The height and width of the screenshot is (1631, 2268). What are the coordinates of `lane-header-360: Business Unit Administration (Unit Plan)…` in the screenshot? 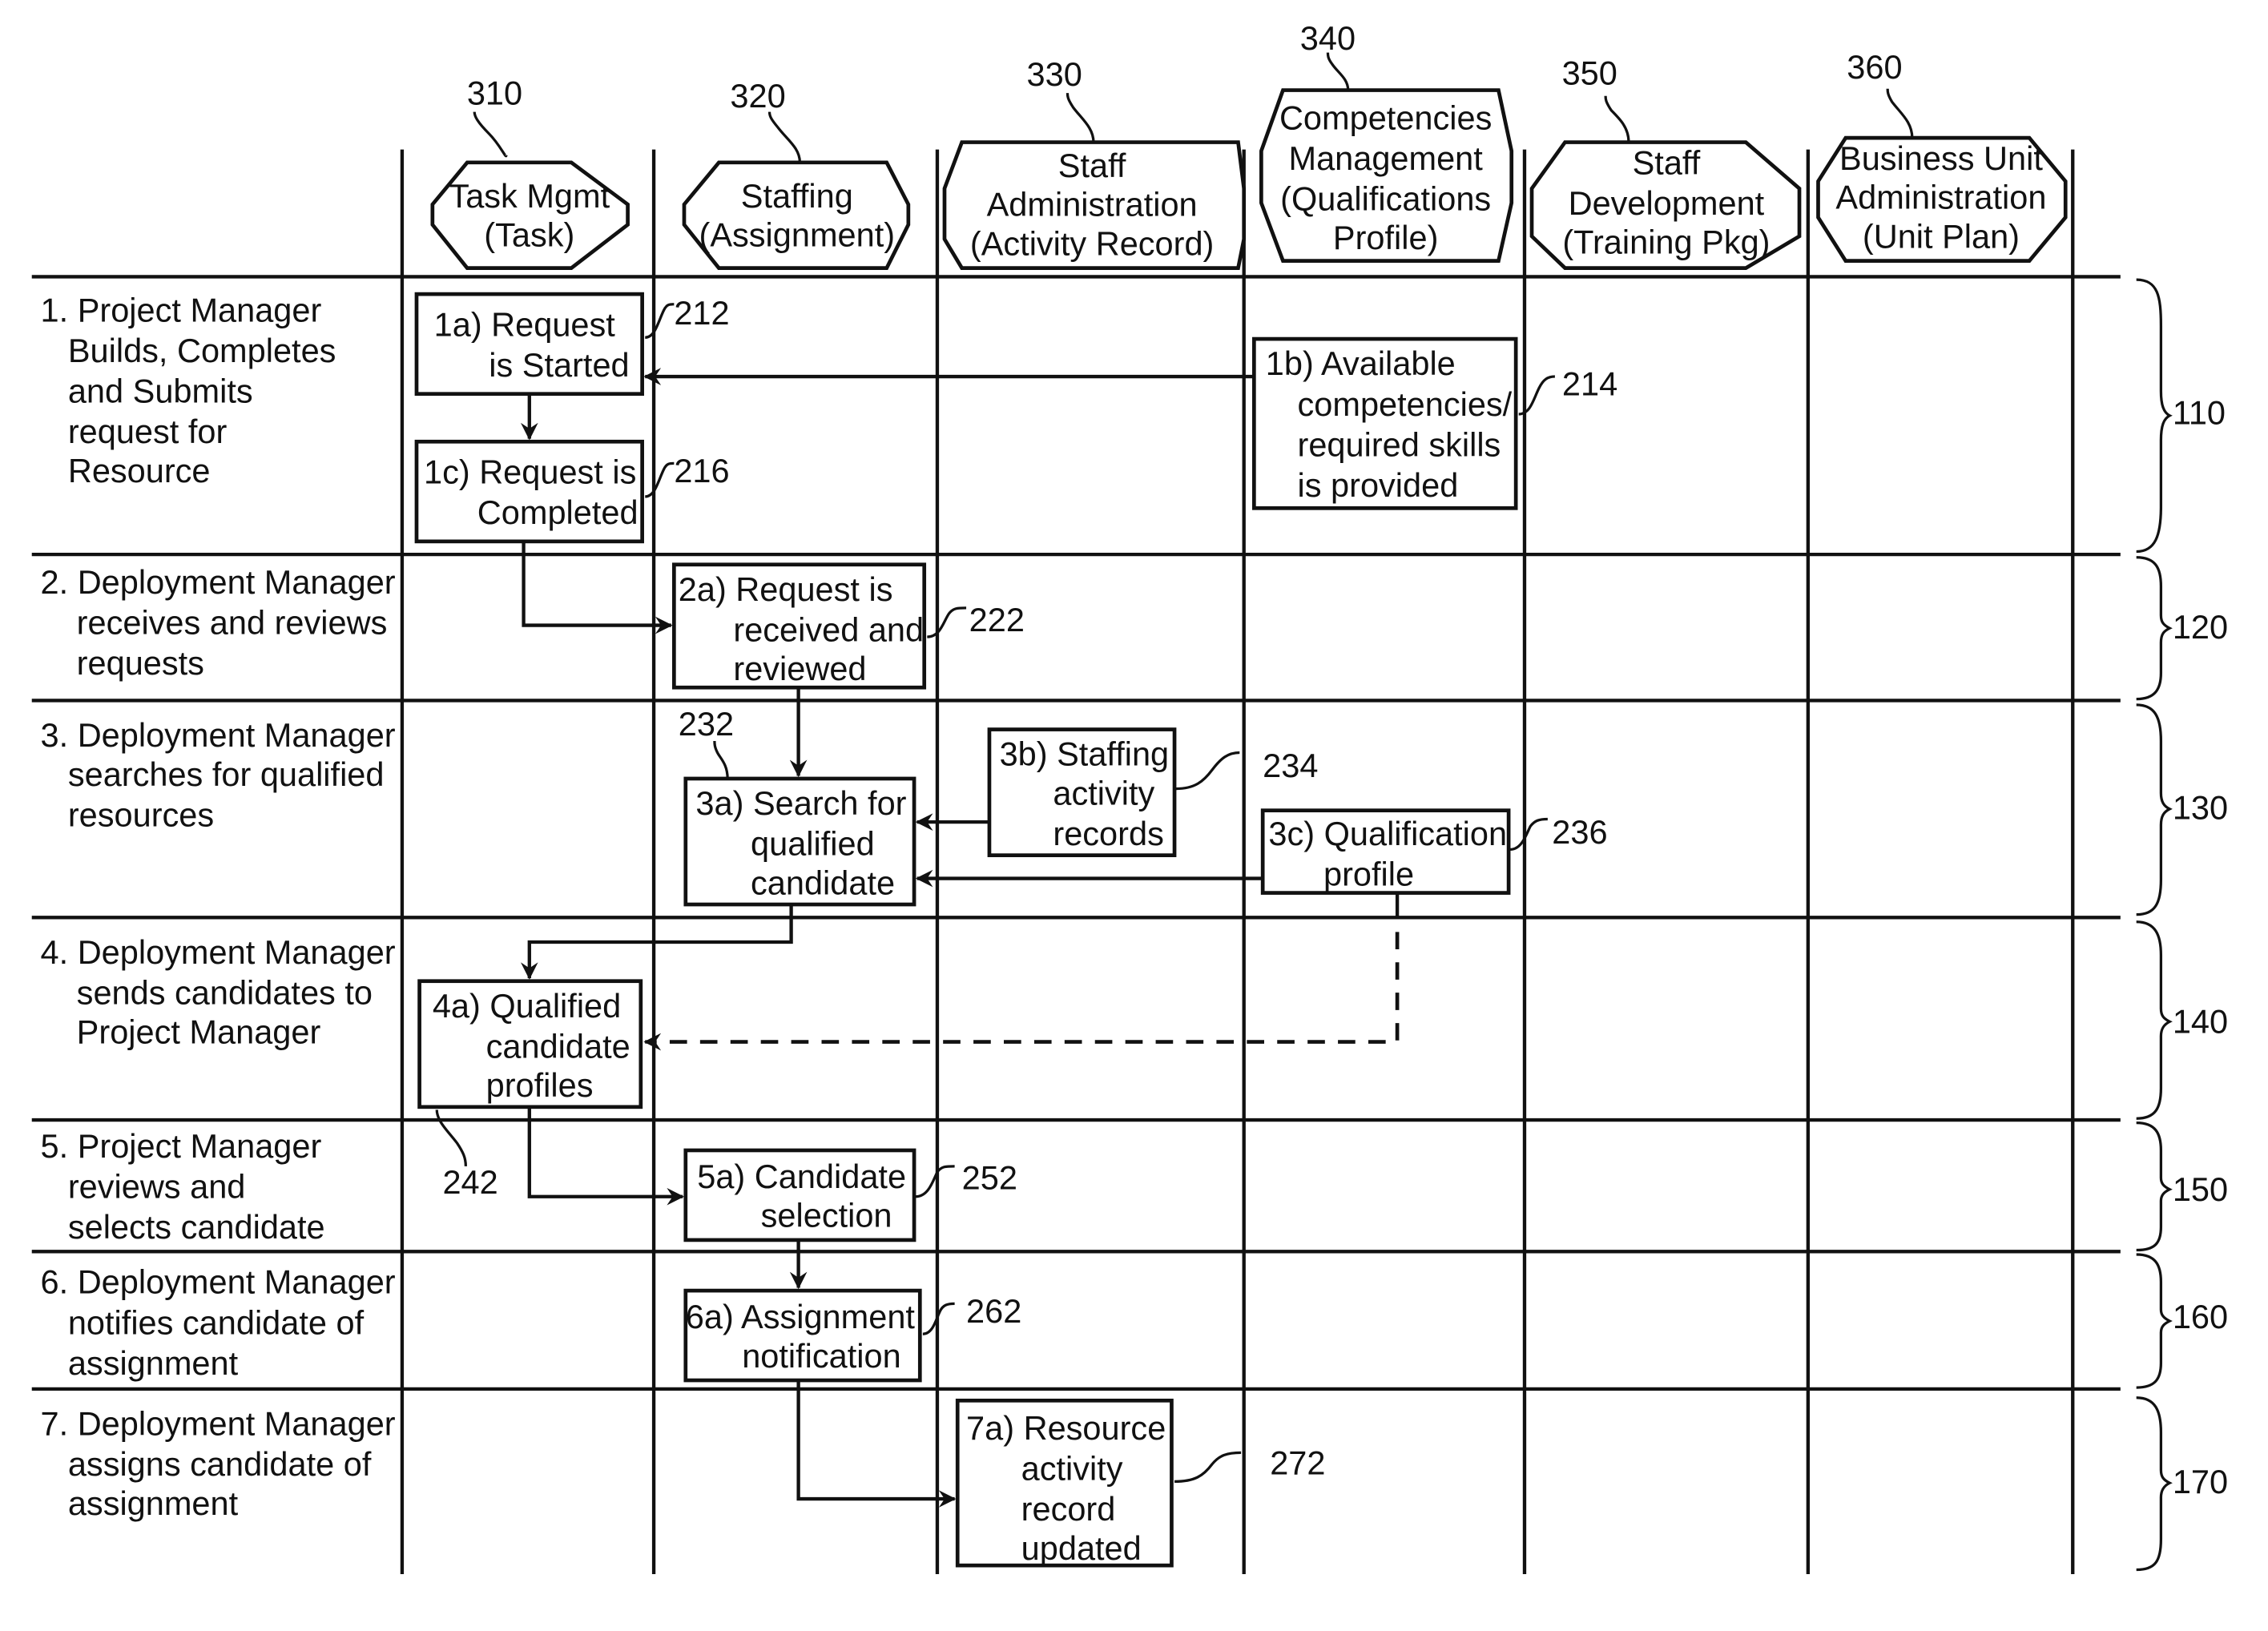 It's located at (1942, 155).